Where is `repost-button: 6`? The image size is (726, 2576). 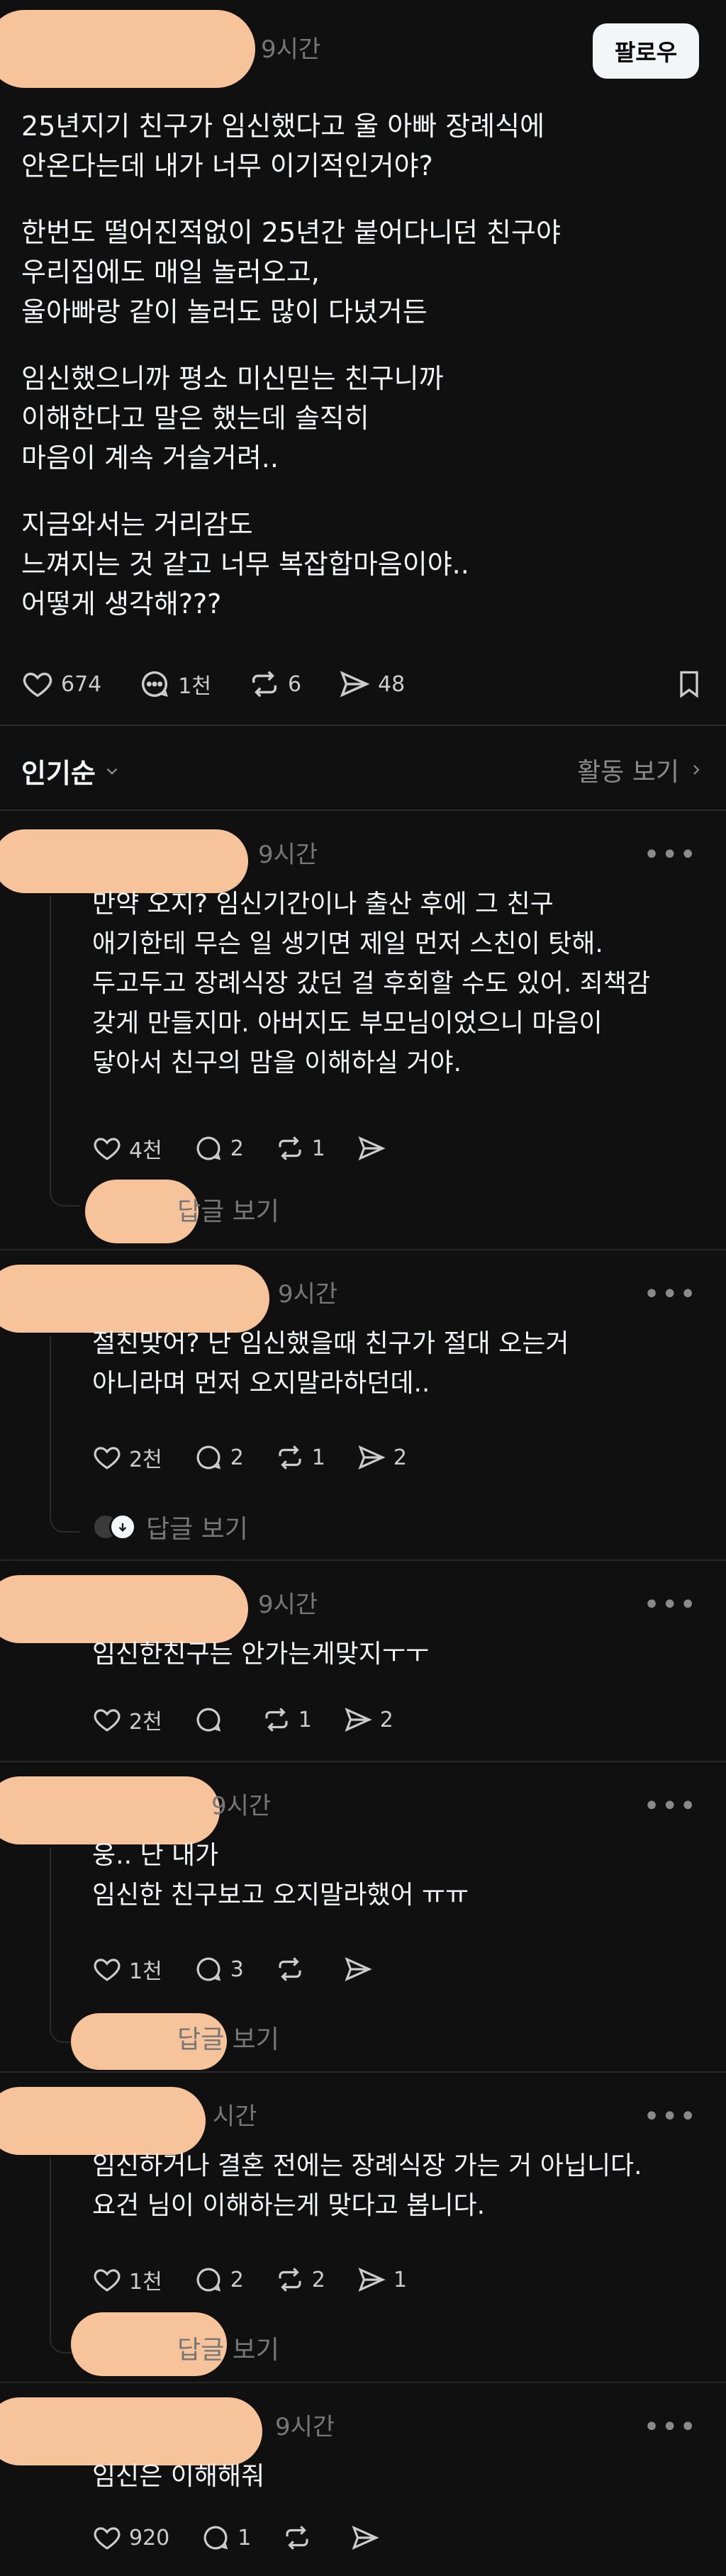
repost-button: 6 is located at coordinates (274, 684).